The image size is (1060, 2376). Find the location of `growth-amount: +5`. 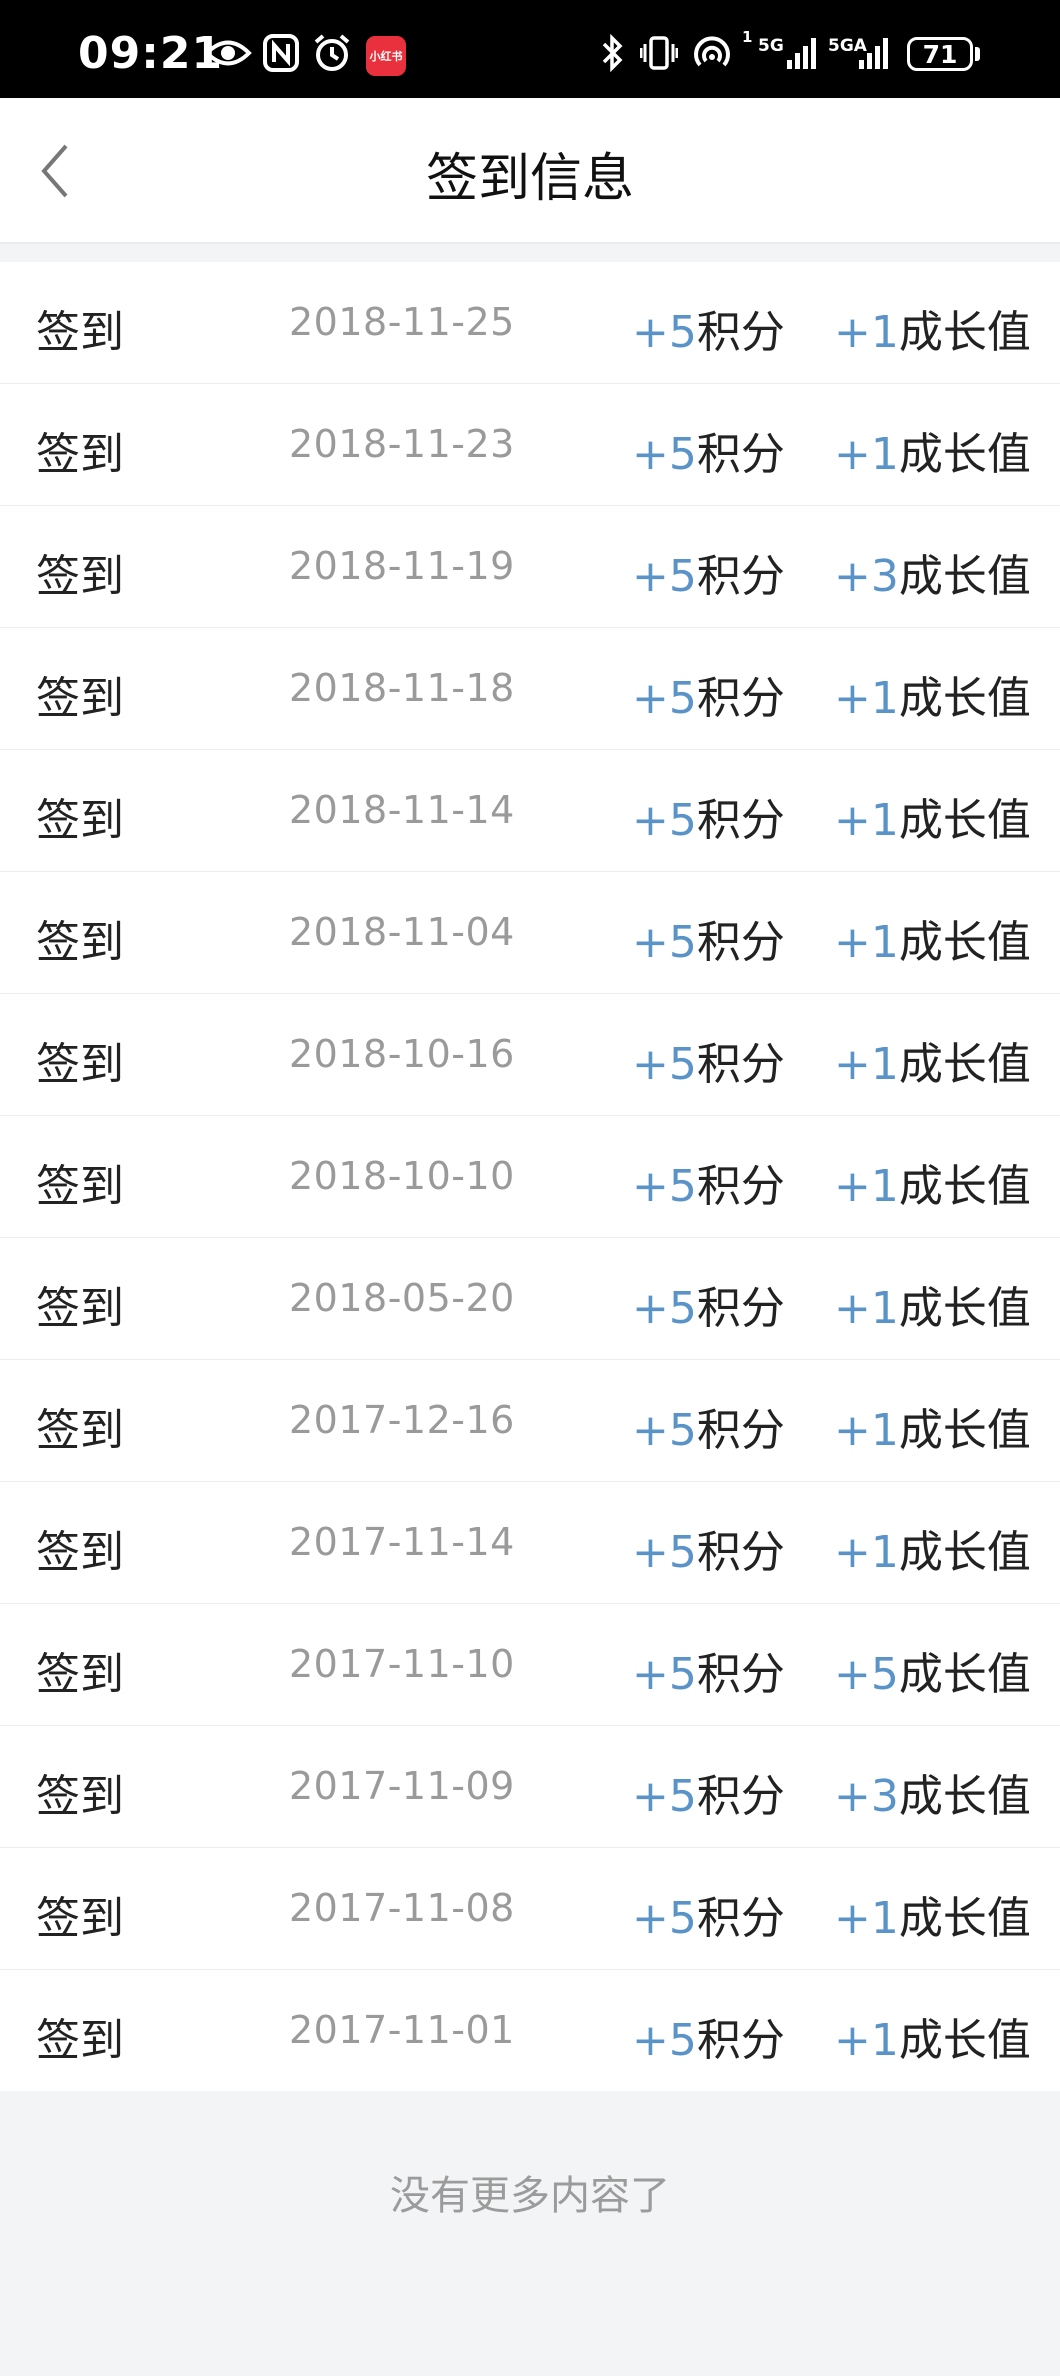

growth-amount: +5 is located at coordinates (866, 1674).